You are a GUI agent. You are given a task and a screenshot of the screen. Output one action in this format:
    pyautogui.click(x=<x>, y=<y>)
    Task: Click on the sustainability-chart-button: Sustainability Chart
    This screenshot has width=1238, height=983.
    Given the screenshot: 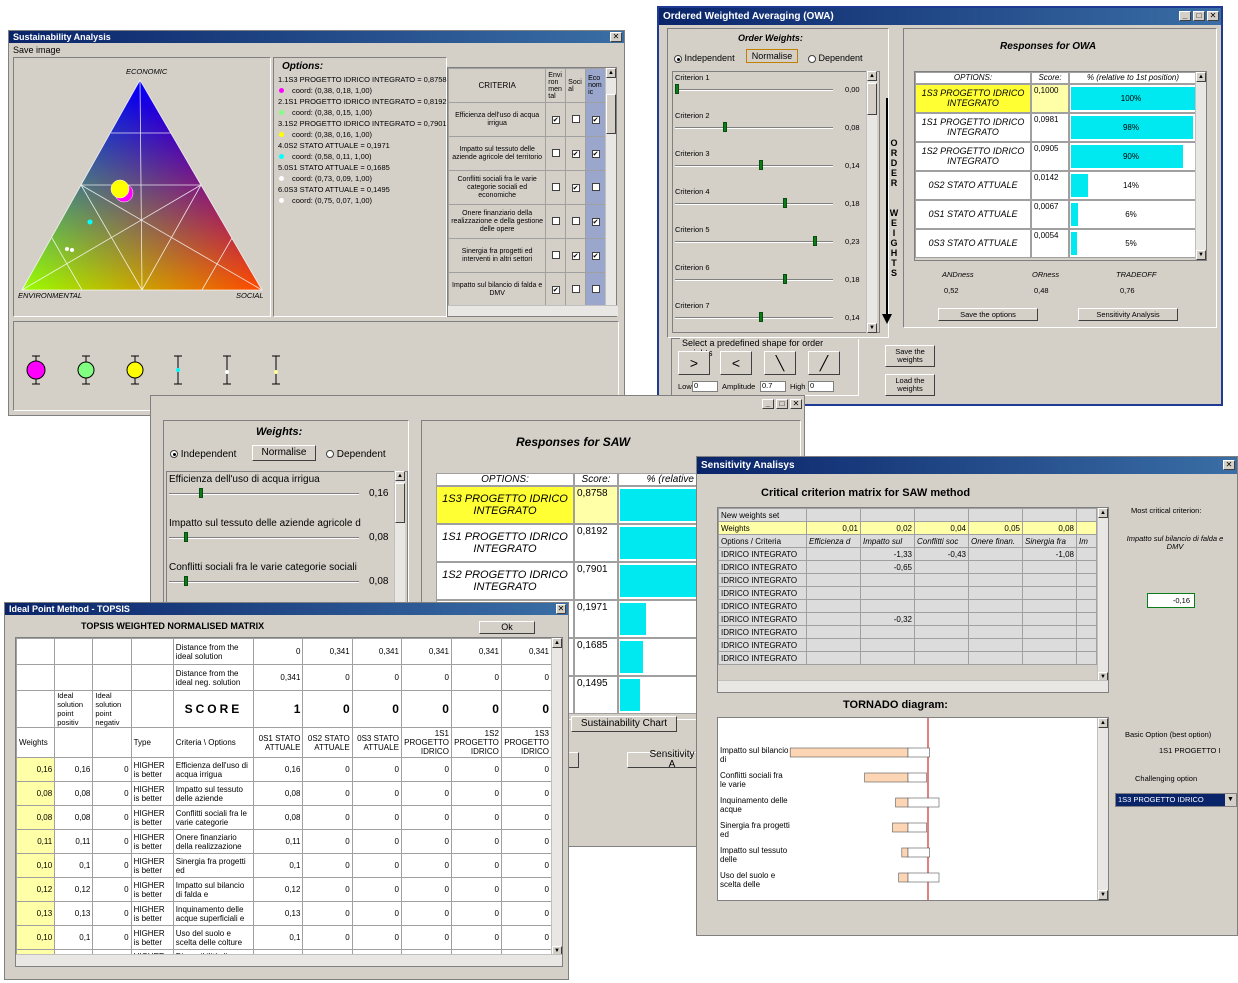 What is the action you would take?
    pyautogui.click(x=624, y=724)
    